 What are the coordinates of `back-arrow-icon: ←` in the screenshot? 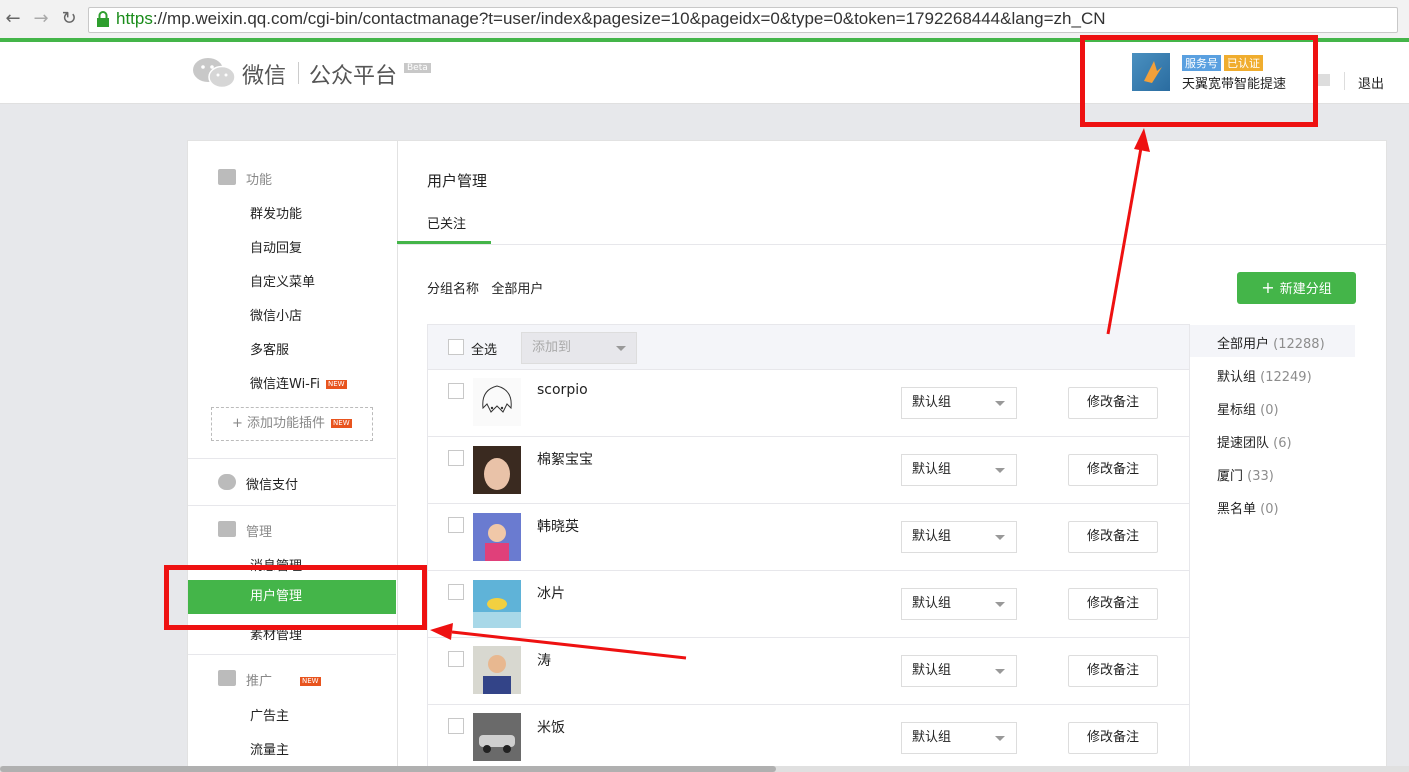 It's located at (13, 19).